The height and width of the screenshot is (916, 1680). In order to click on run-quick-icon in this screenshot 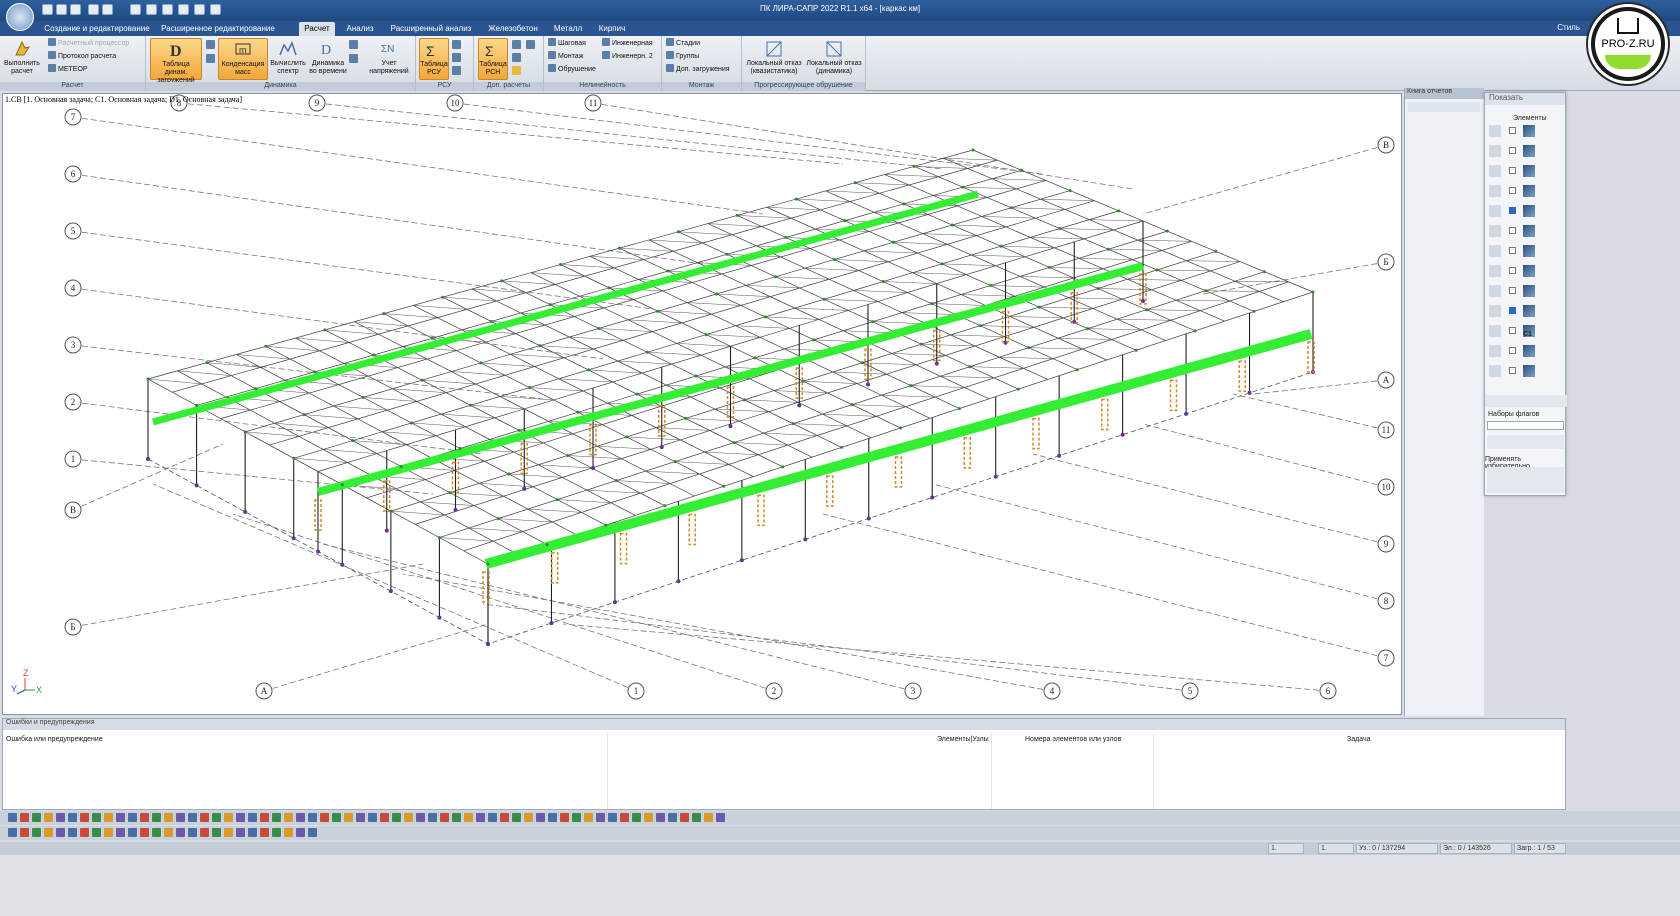, I will do `click(183, 9)`.